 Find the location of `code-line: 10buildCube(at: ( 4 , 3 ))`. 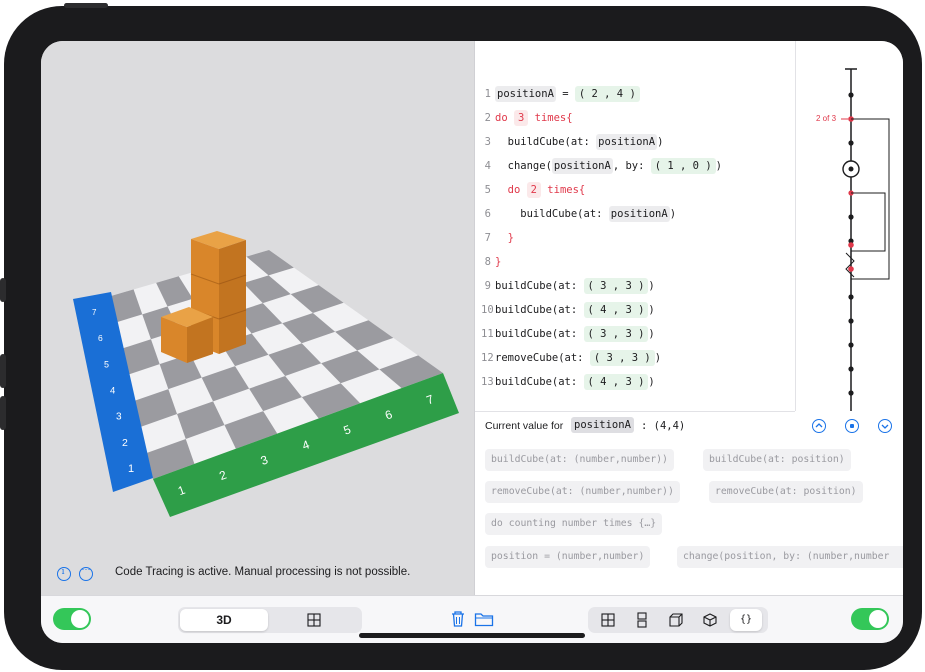

code-line: 10buildCube(at: ( 4 , 3 )) is located at coordinates (568, 310).